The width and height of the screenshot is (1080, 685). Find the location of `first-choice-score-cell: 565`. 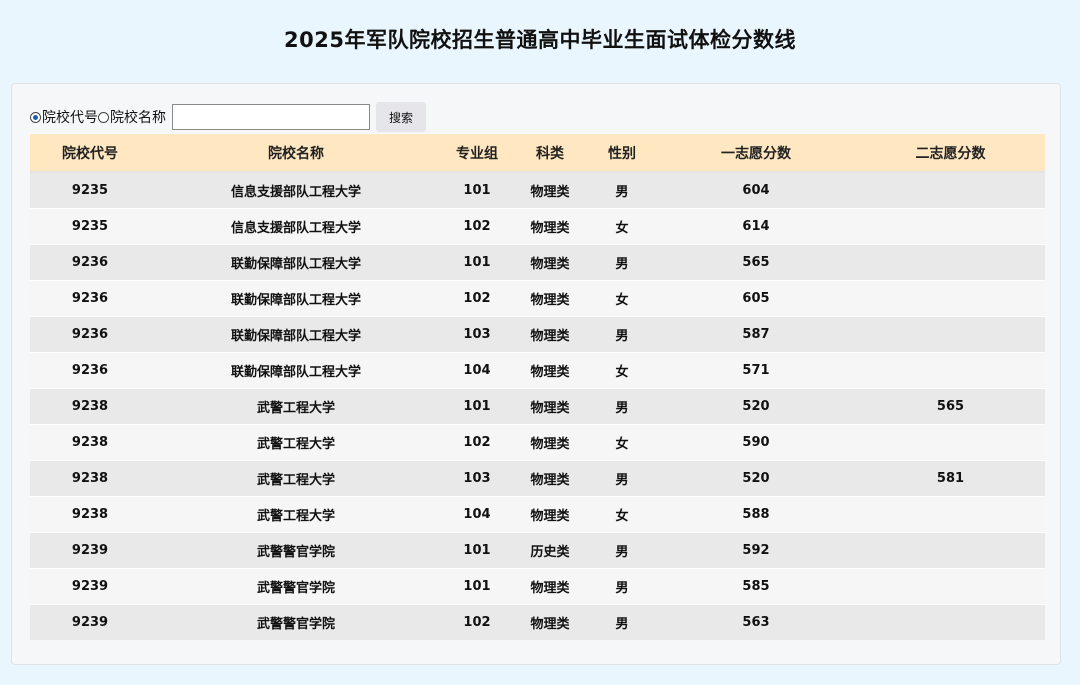

first-choice-score-cell: 565 is located at coordinates (756, 262).